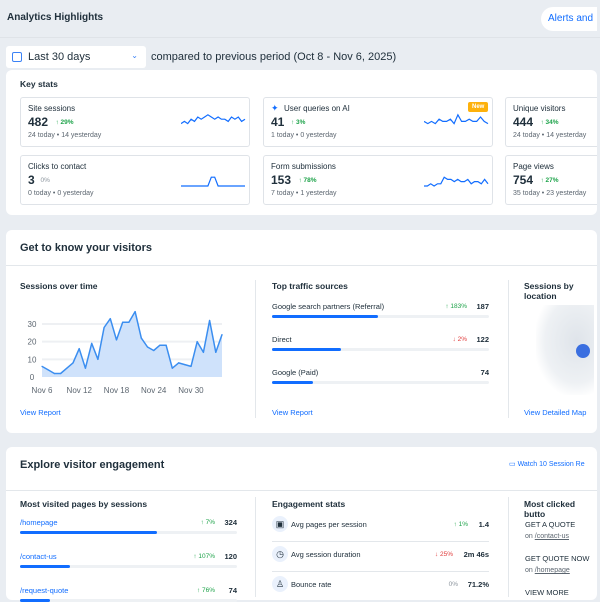  Describe the element at coordinates (298, 122) in the screenshot. I see `stat-change: ↑ 3%` at that location.